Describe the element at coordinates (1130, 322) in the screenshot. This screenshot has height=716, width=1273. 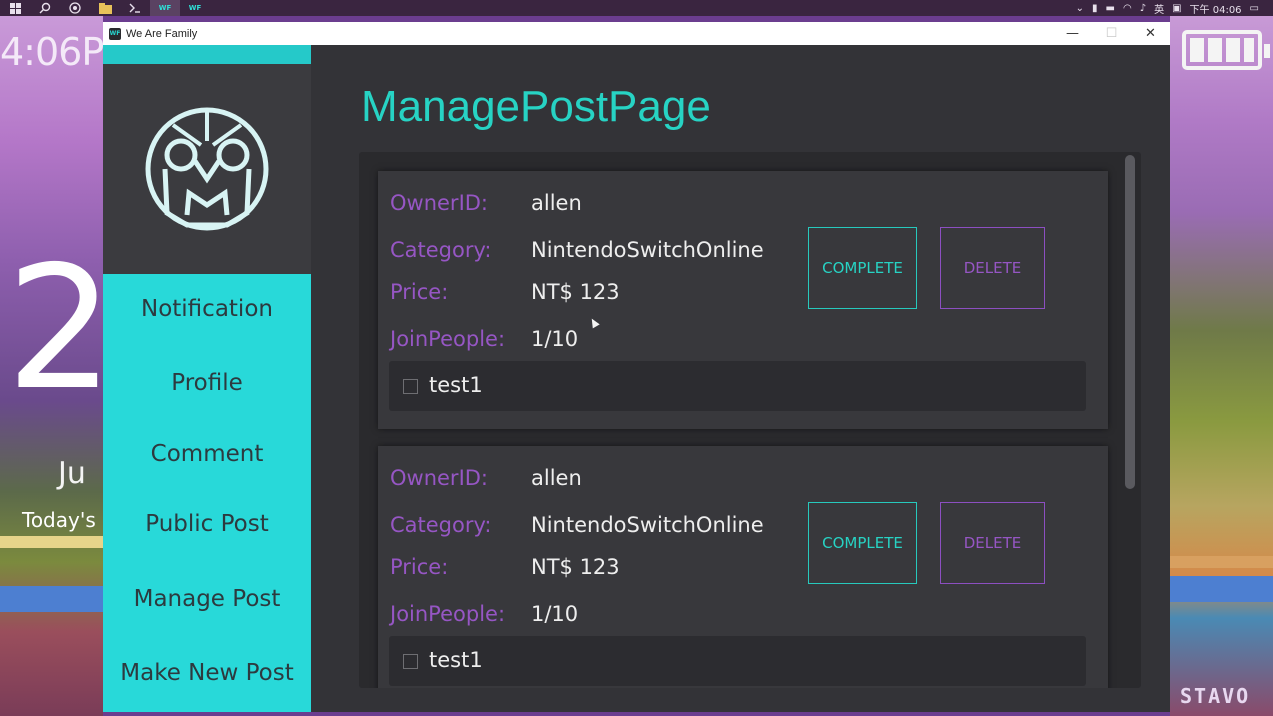
I see `vertical-scrollbar` at that location.